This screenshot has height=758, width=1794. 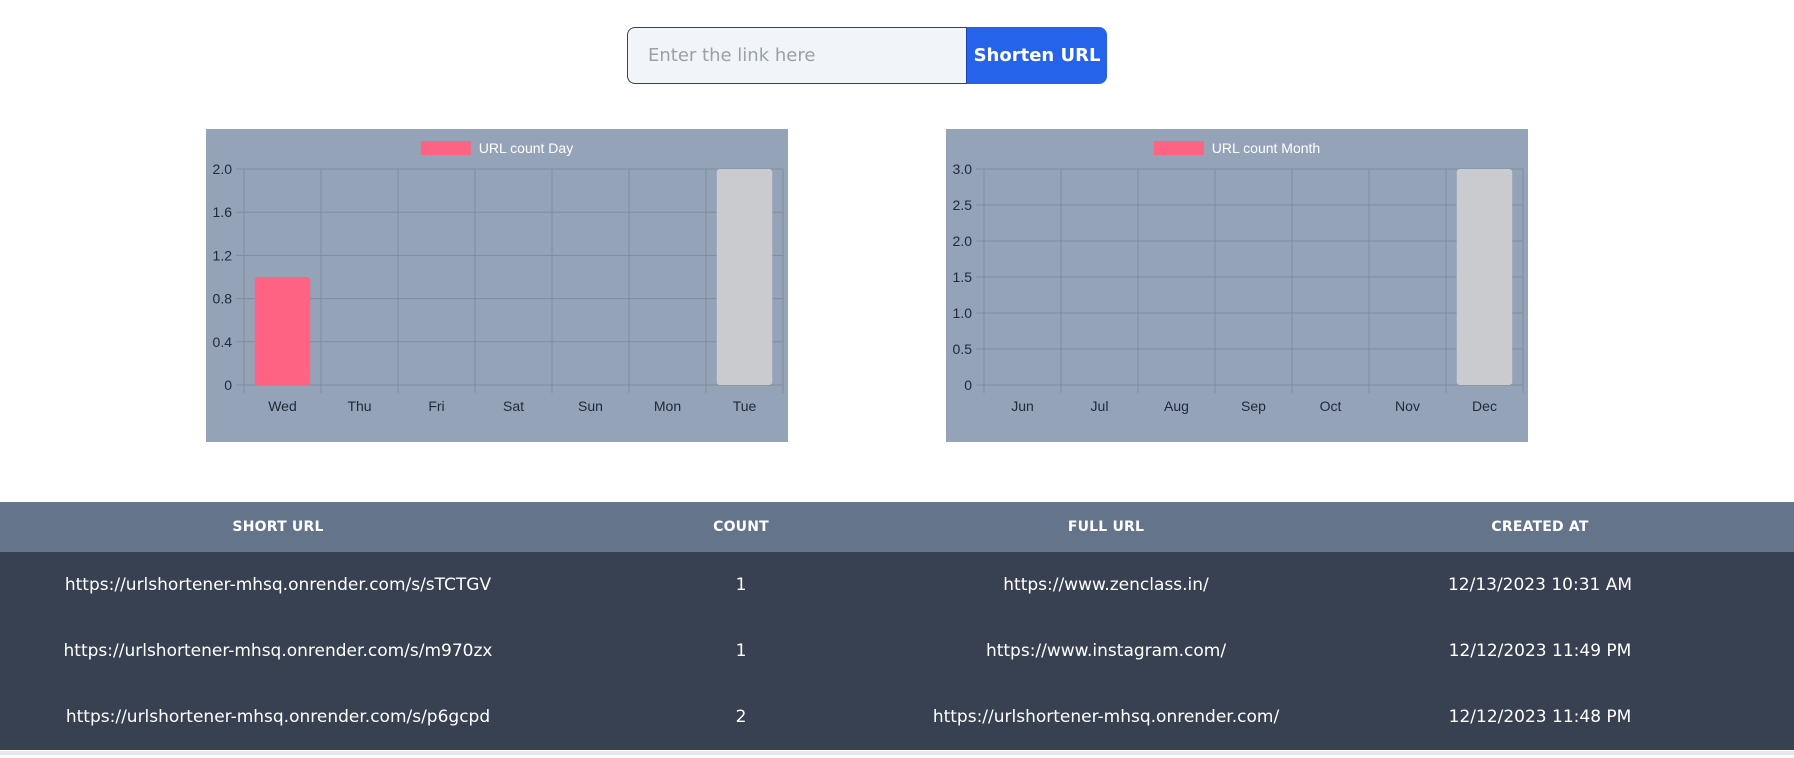 What do you see at coordinates (1540, 651) in the screenshot?
I see `cell-created-at: 12/12/2023 11:49 PM` at bounding box center [1540, 651].